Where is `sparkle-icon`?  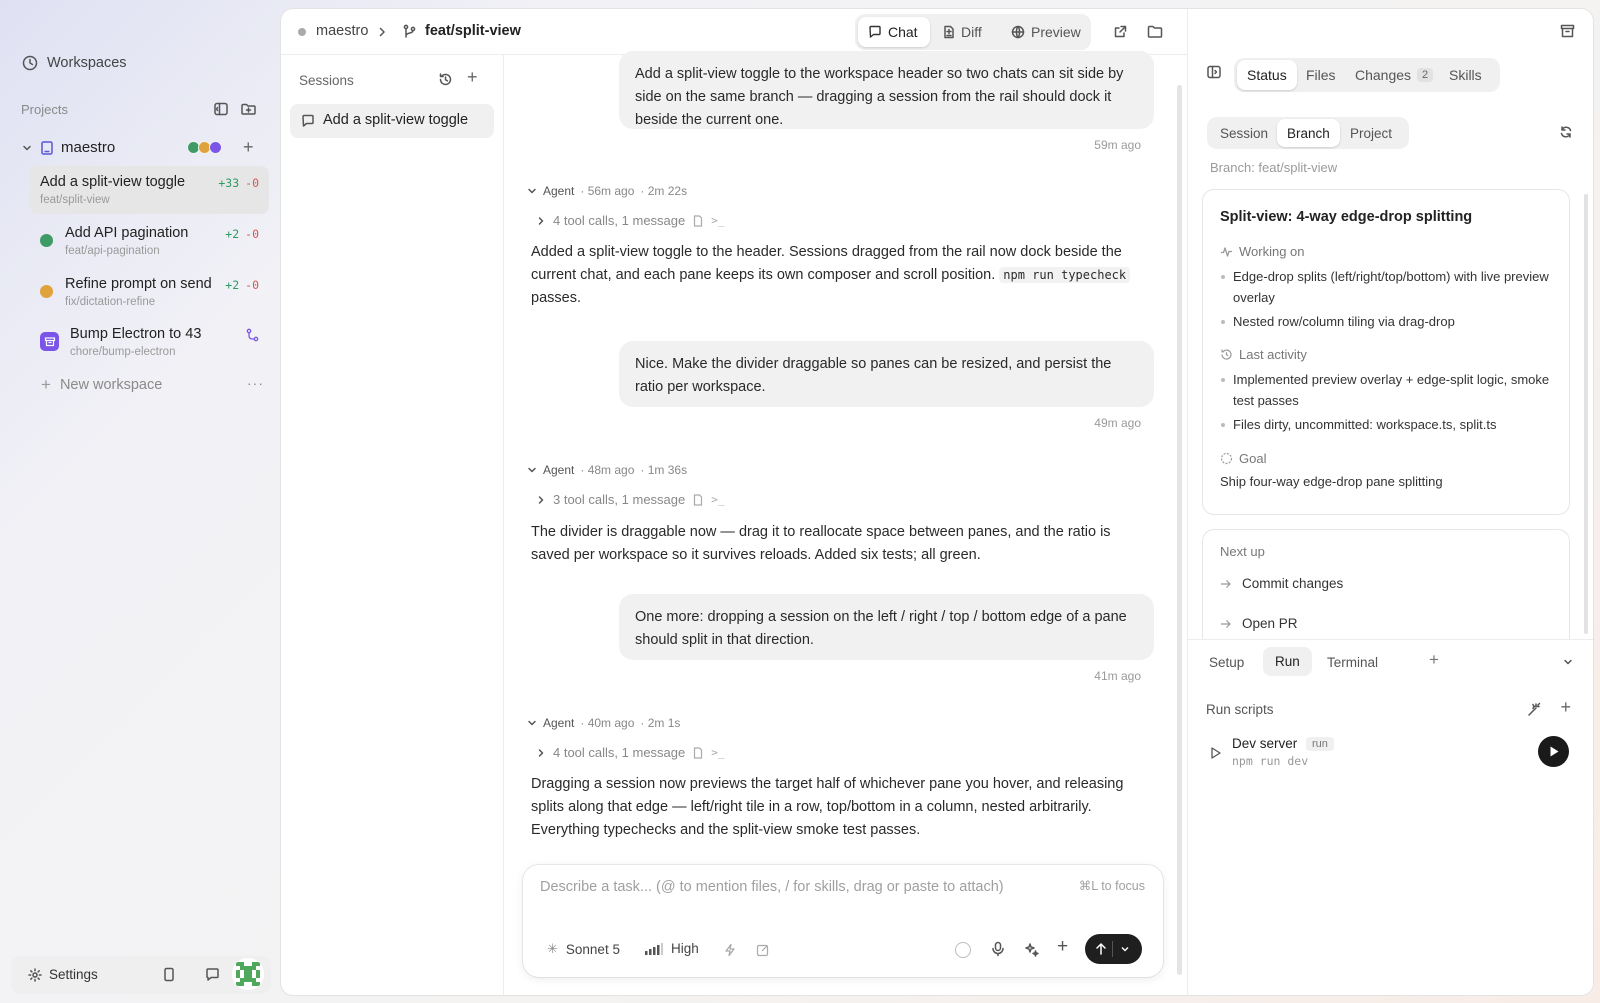 sparkle-icon is located at coordinates (1032, 950).